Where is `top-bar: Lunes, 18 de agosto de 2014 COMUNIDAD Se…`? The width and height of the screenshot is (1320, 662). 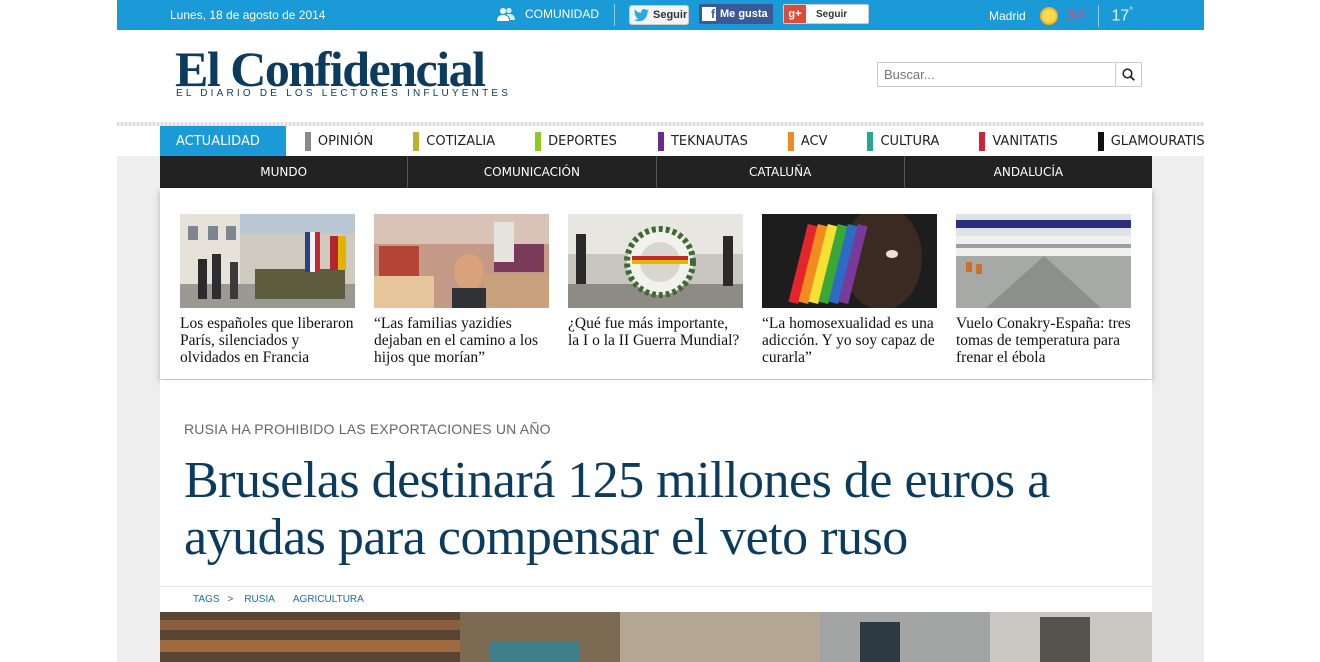 top-bar: Lunes, 18 de agosto de 2014 COMUNIDAD Se… is located at coordinates (660, 15).